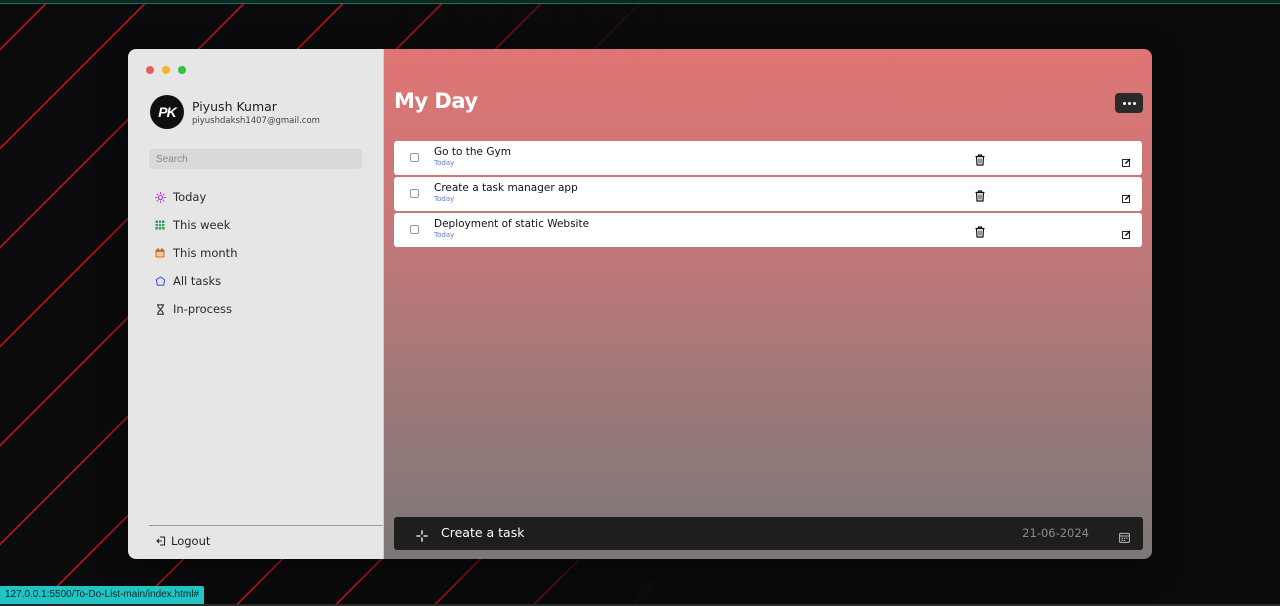 The width and height of the screenshot is (1280, 606). What do you see at coordinates (506, 188) in the screenshot?
I see `task-title: Create a task manager app` at bounding box center [506, 188].